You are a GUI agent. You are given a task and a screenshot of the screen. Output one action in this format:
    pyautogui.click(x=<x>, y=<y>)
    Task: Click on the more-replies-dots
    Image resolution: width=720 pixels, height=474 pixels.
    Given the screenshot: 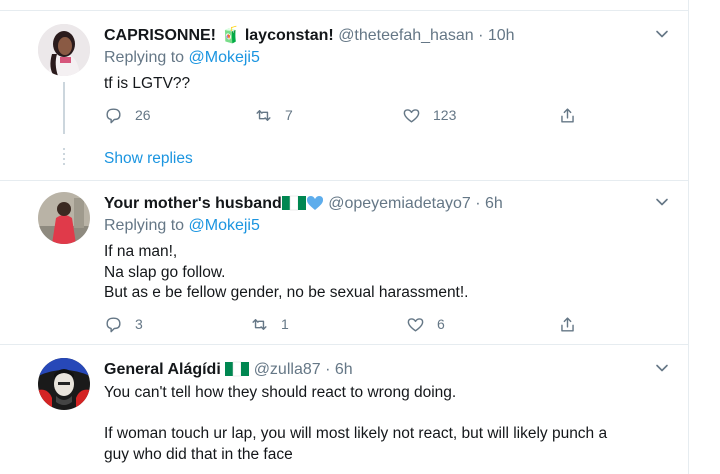 What is the action you would take?
    pyautogui.click(x=64, y=158)
    